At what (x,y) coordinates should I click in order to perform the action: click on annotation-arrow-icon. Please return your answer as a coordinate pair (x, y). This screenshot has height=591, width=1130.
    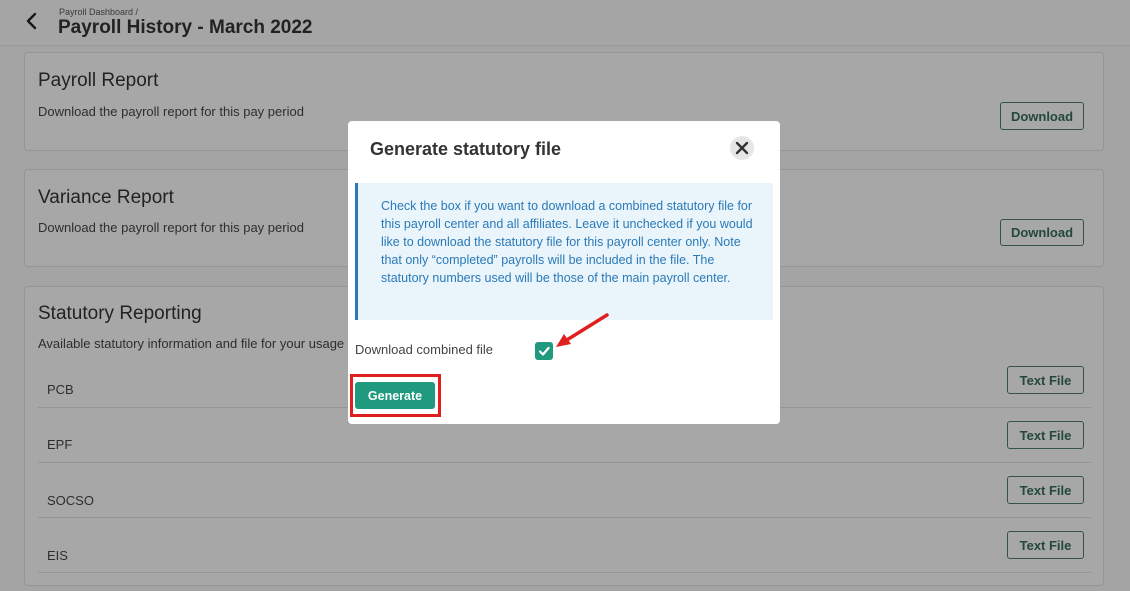
    Looking at the image, I should click on (582, 330).